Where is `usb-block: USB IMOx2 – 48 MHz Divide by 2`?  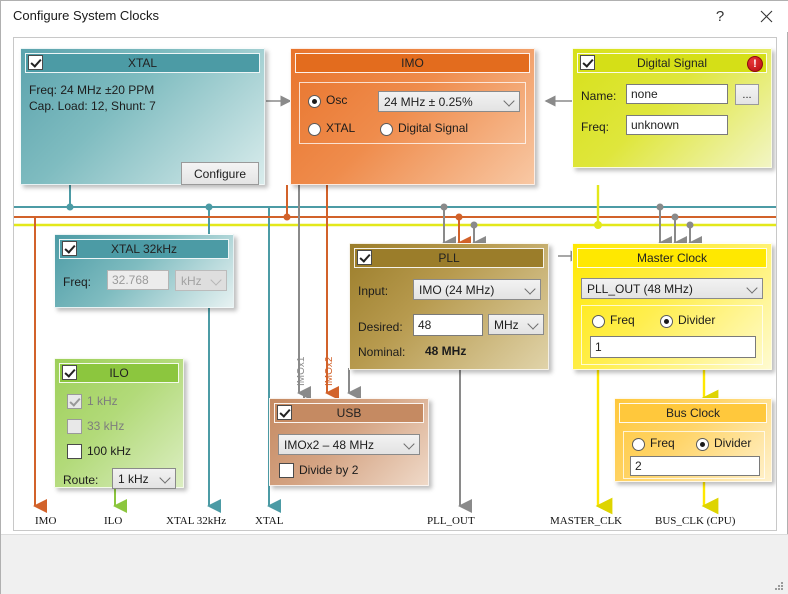 usb-block: USB IMOx2 – 48 MHz Divide by 2 is located at coordinates (349, 442).